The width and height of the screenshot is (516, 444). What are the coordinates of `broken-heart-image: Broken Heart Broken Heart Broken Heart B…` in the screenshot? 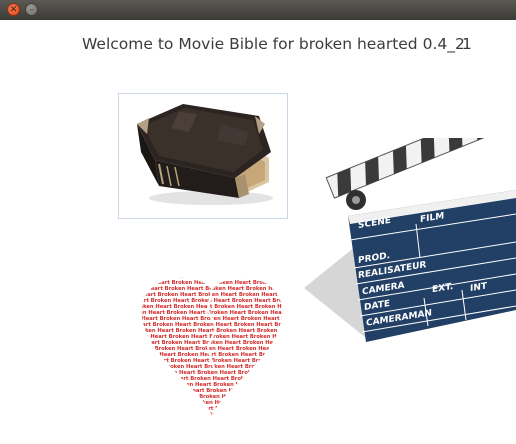 It's located at (212, 345).